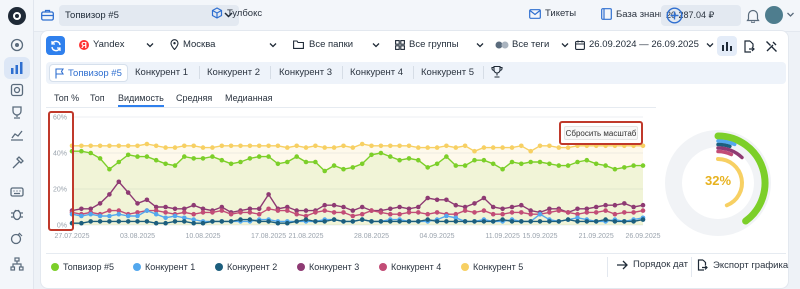 This screenshot has width=800, height=289. Describe the element at coordinates (174, 44) in the screenshot. I see `location-icon` at that location.